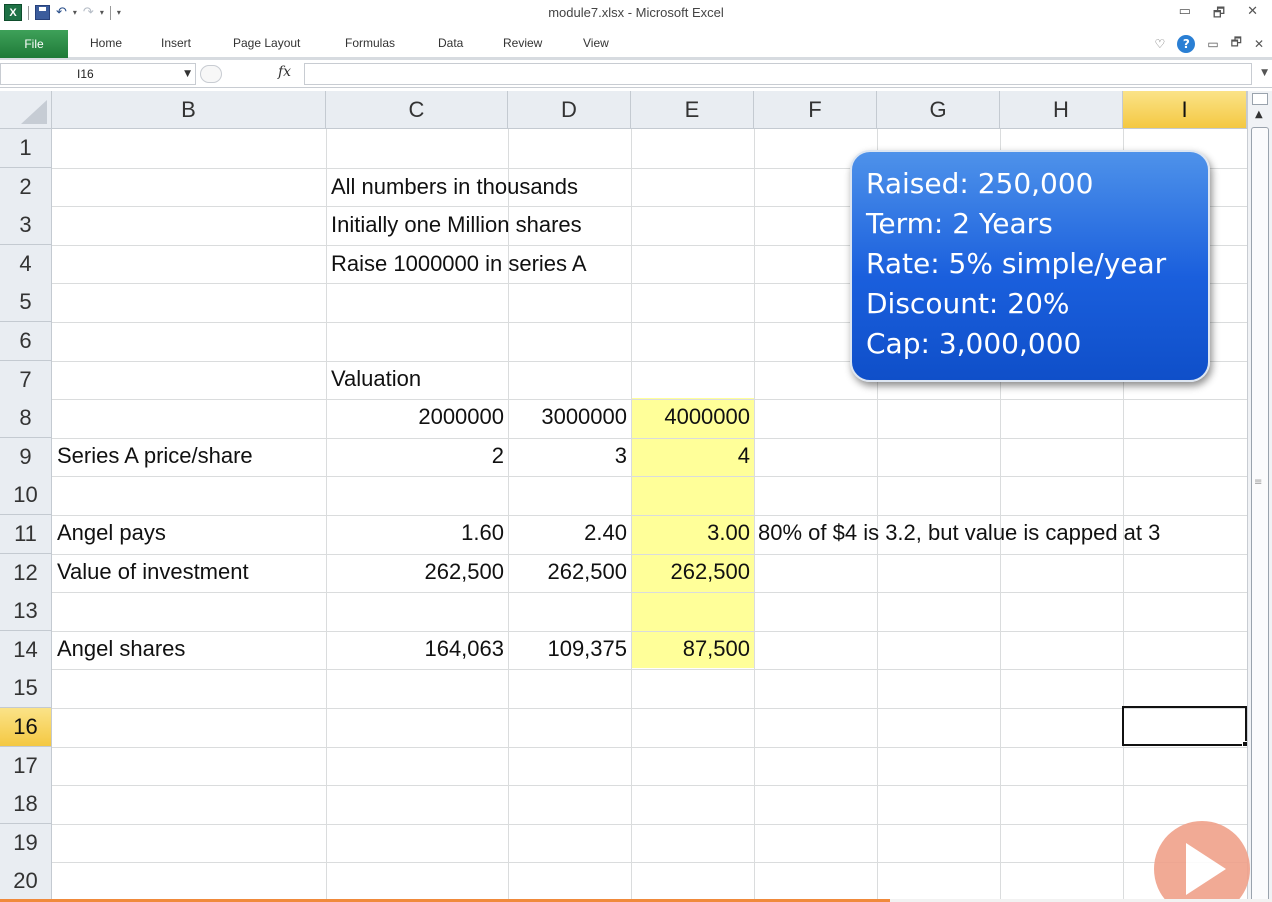  Describe the element at coordinates (1259, 44) in the screenshot. I see `workbook-close-icon: ✕` at that location.